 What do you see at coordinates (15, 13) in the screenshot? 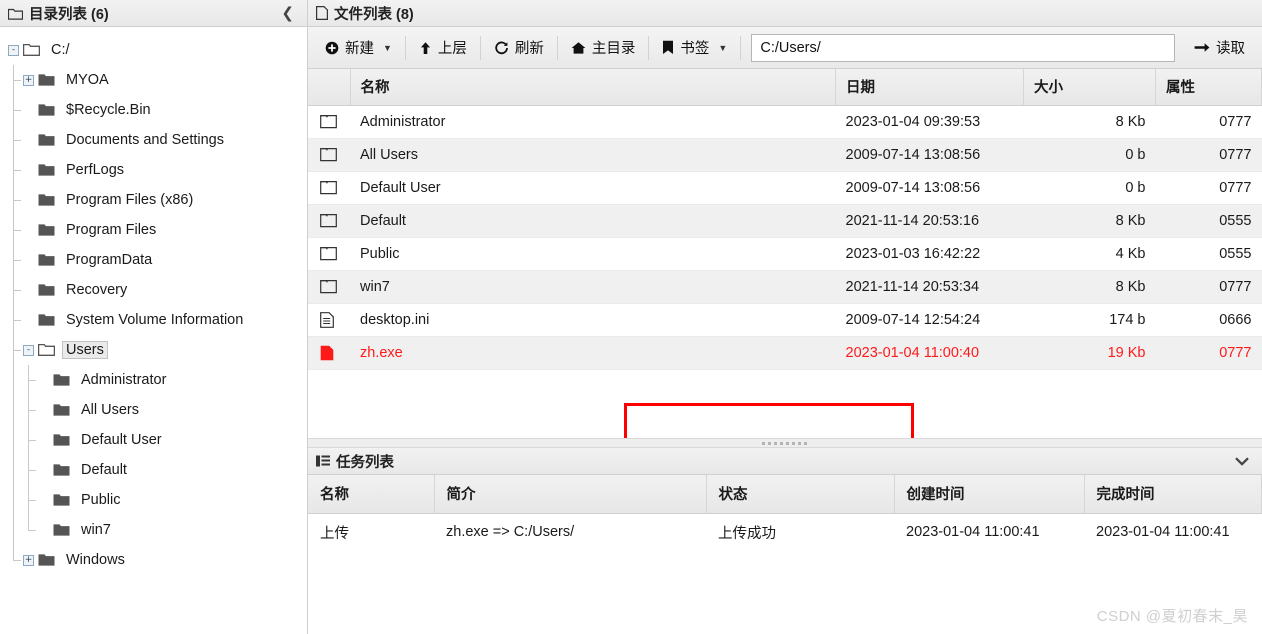
I see `folder-outline-icon` at bounding box center [15, 13].